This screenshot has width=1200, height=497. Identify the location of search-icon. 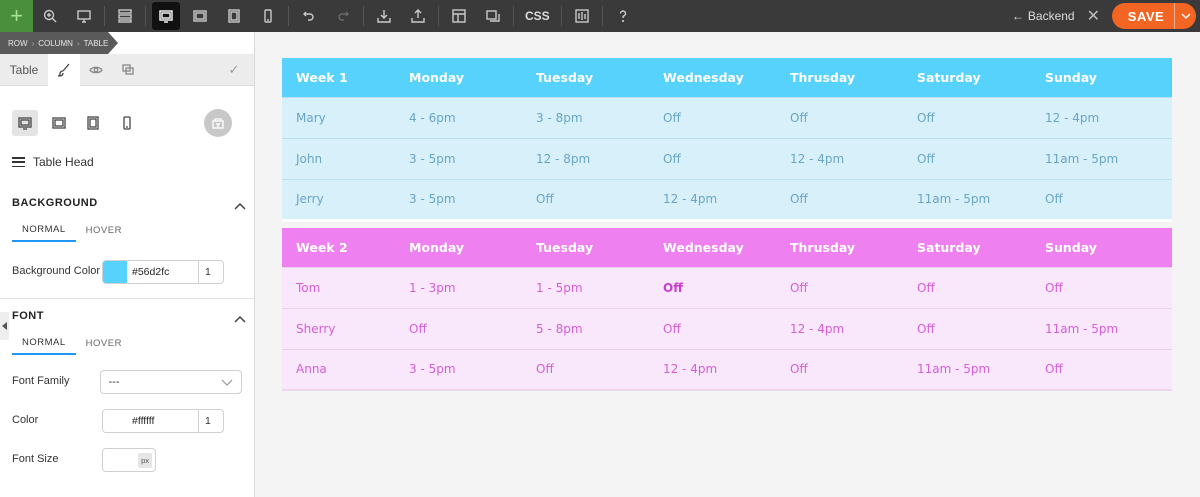
(50, 16).